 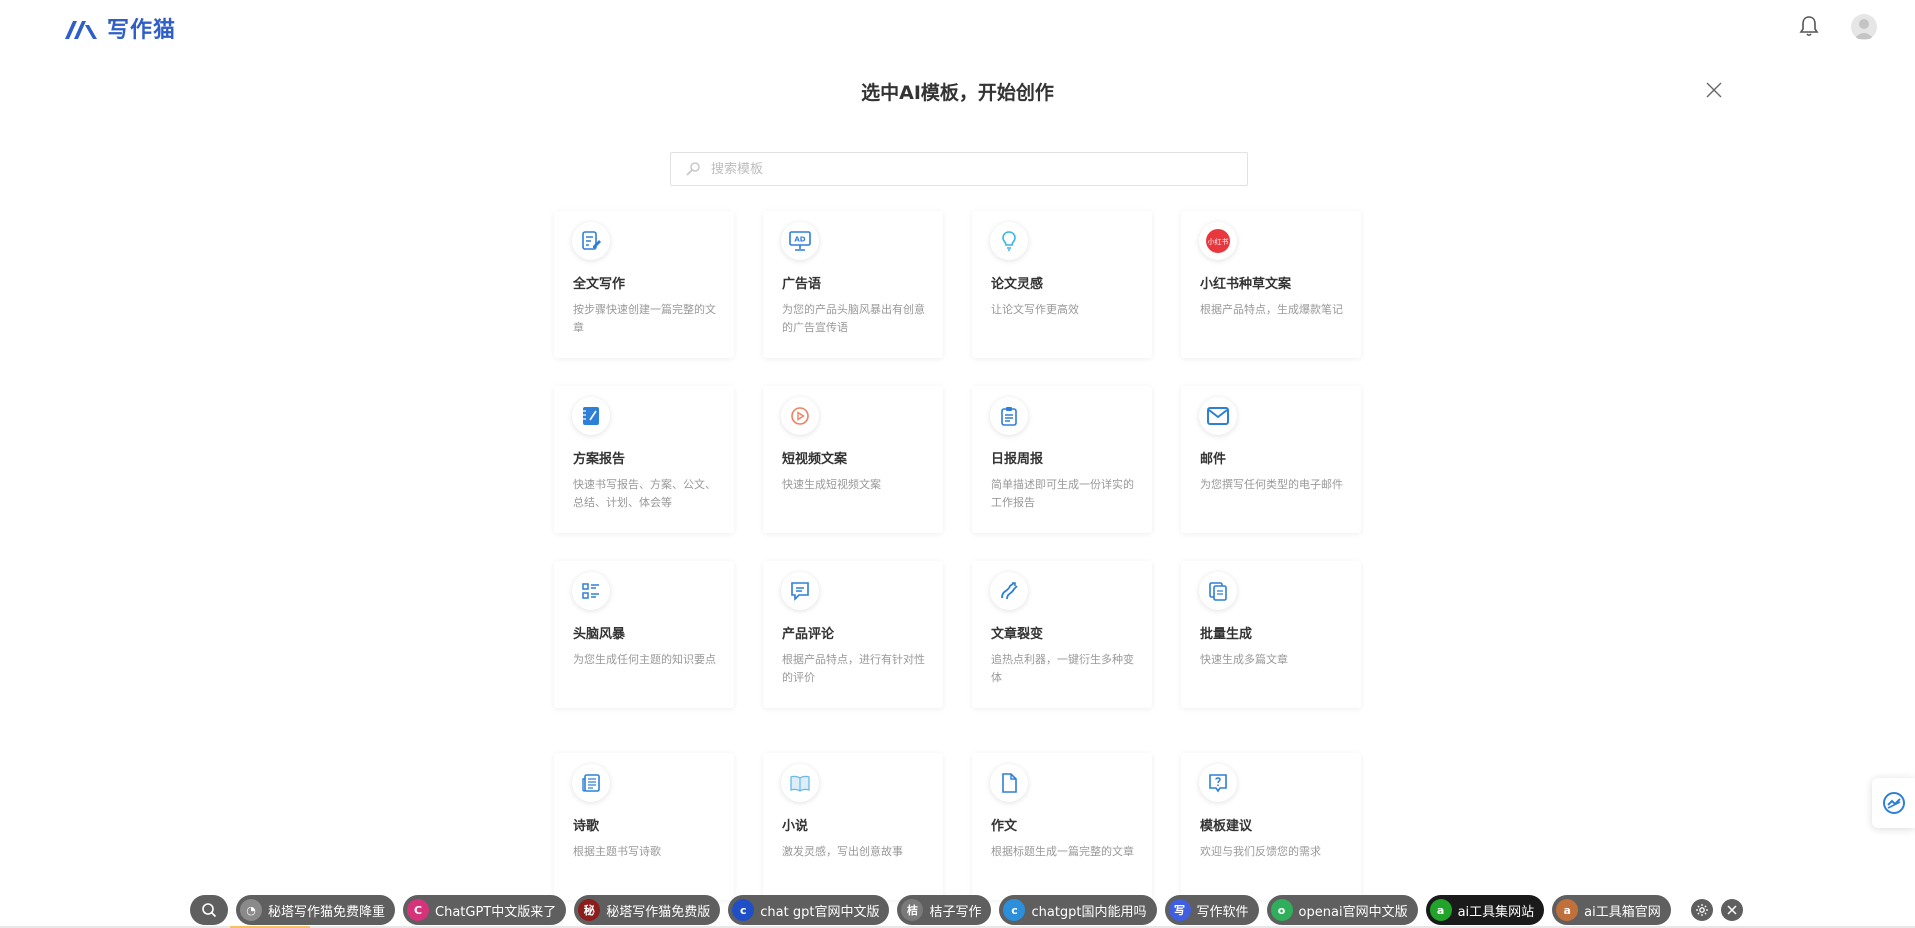 What do you see at coordinates (853, 284) in the screenshot?
I see `template-card-slogan: AD 广告语 为您的产品头脑风暴出有创意的广告宣传语` at bounding box center [853, 284].